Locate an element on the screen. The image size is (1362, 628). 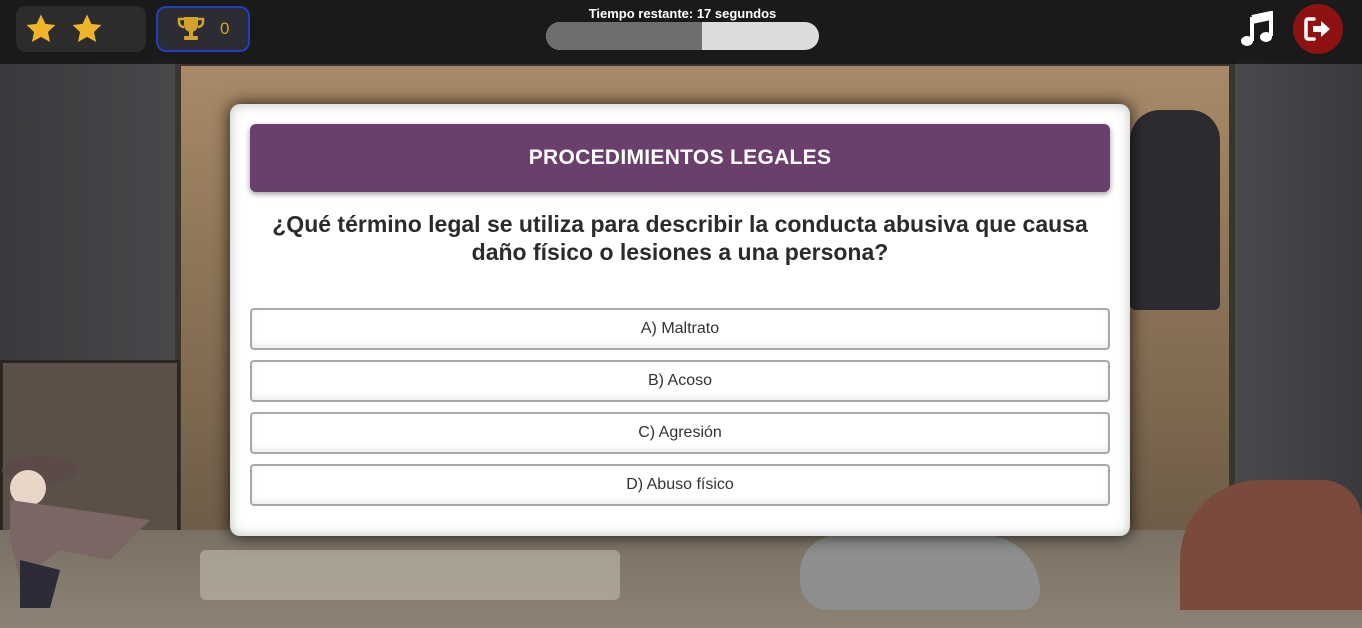
cloth-pile is located at coordinates (1271, 545).